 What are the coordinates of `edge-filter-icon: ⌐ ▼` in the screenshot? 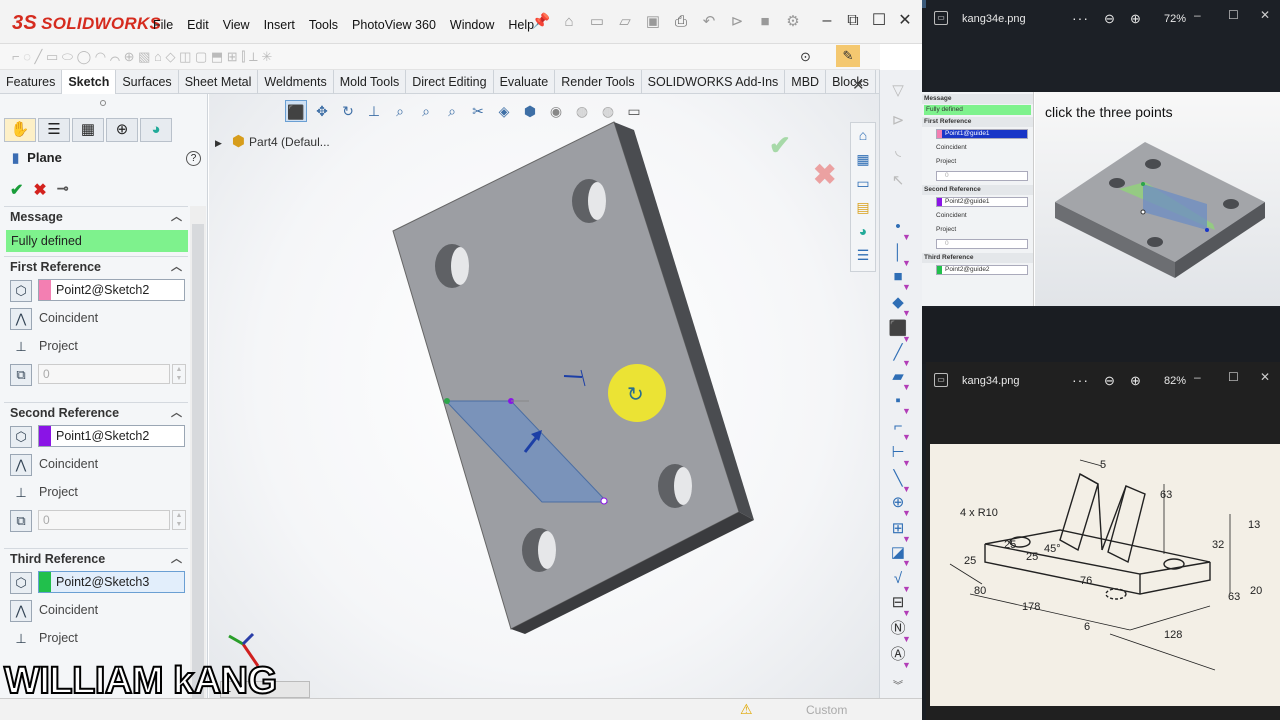 It's located at (898, 429).